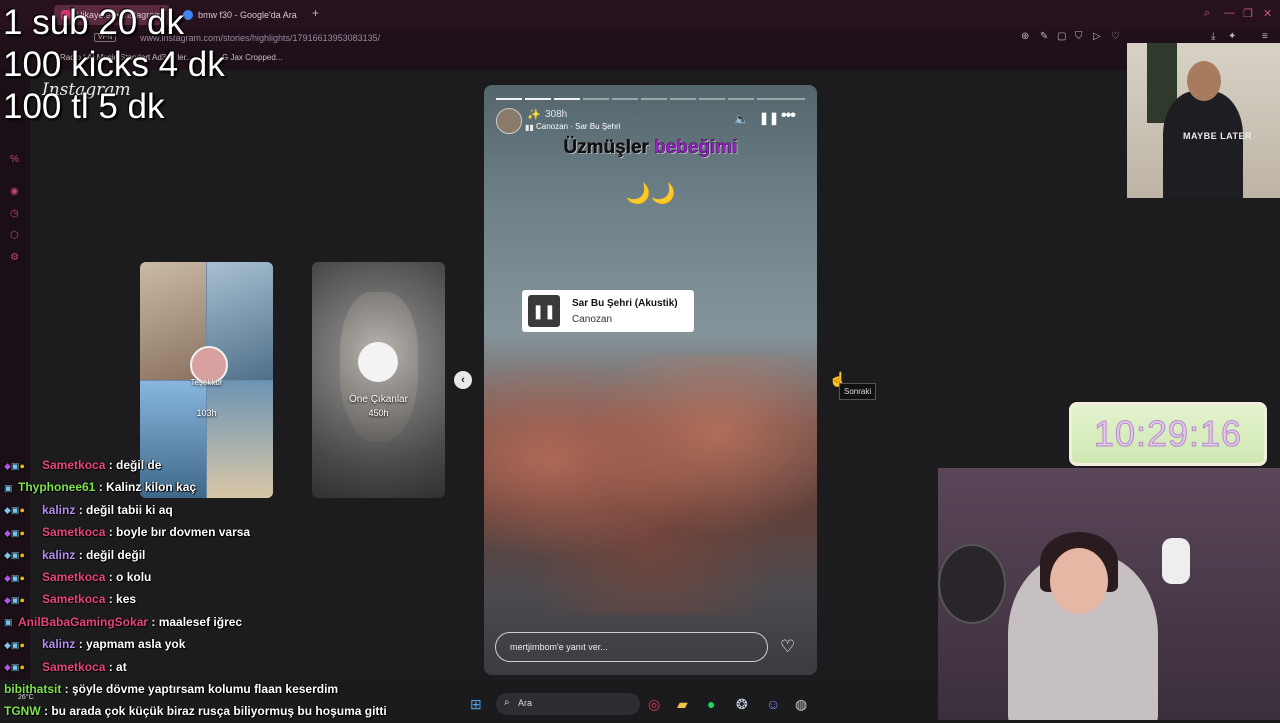 The width and height of the screenshot is (1280, 723). Describe the element at coordinates (788, 116) in the screenshot. I see `more-options-icon: •••` at that location.